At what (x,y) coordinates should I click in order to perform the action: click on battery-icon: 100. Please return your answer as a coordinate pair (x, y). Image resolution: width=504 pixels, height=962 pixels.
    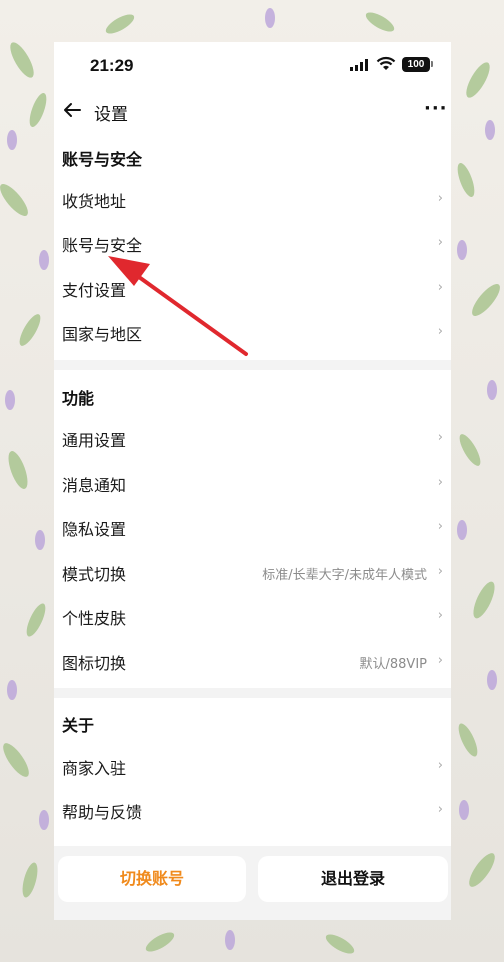
    Looking at the image, I should click on (416, 64).